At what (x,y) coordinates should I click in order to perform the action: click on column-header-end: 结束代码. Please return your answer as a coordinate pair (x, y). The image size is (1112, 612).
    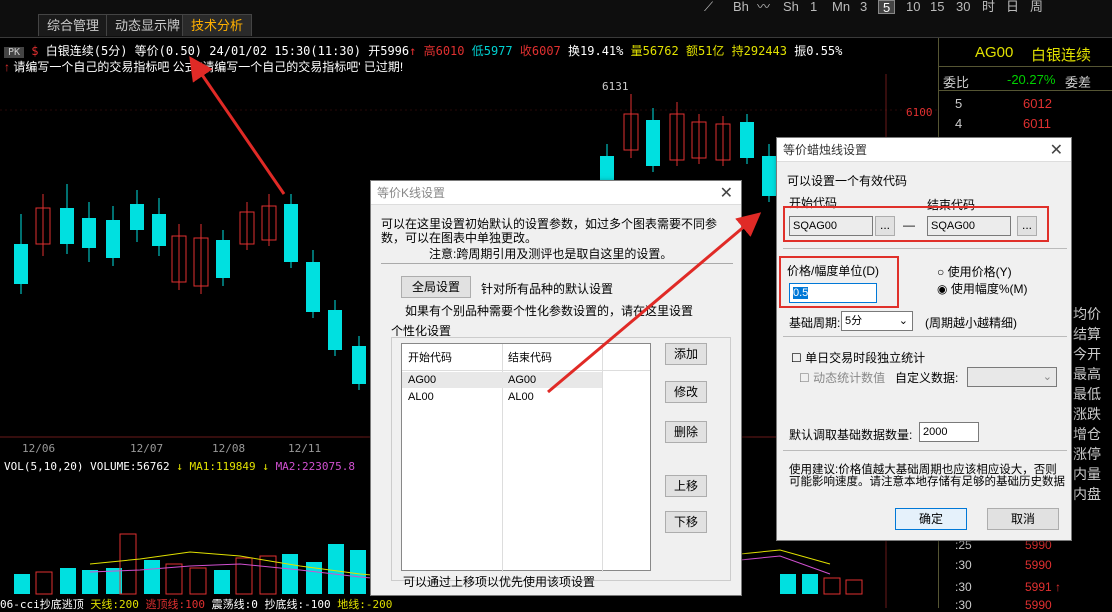
    Looking at the image, I should click on (530, 358).